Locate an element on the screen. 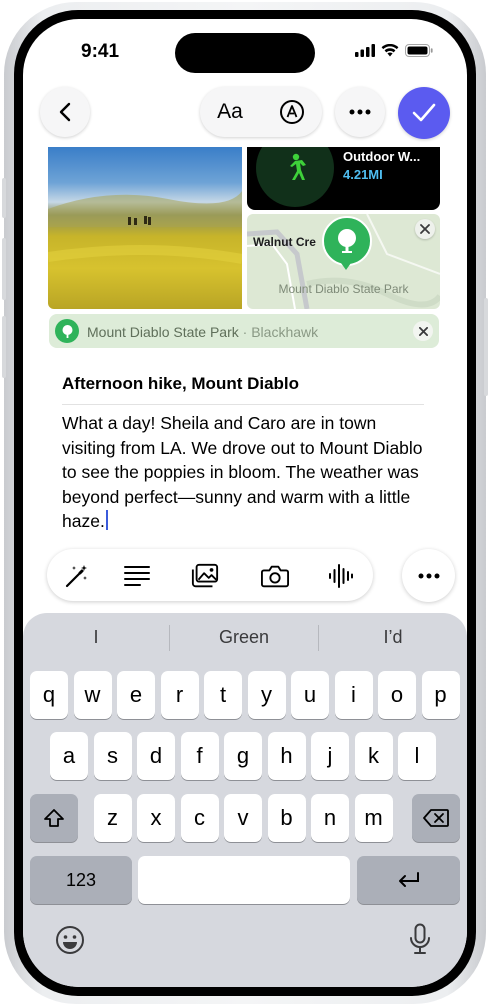 Image resolution: width=490 pixels, height=1008 pixels. note-toolbar is located at coordinates (210, 575).